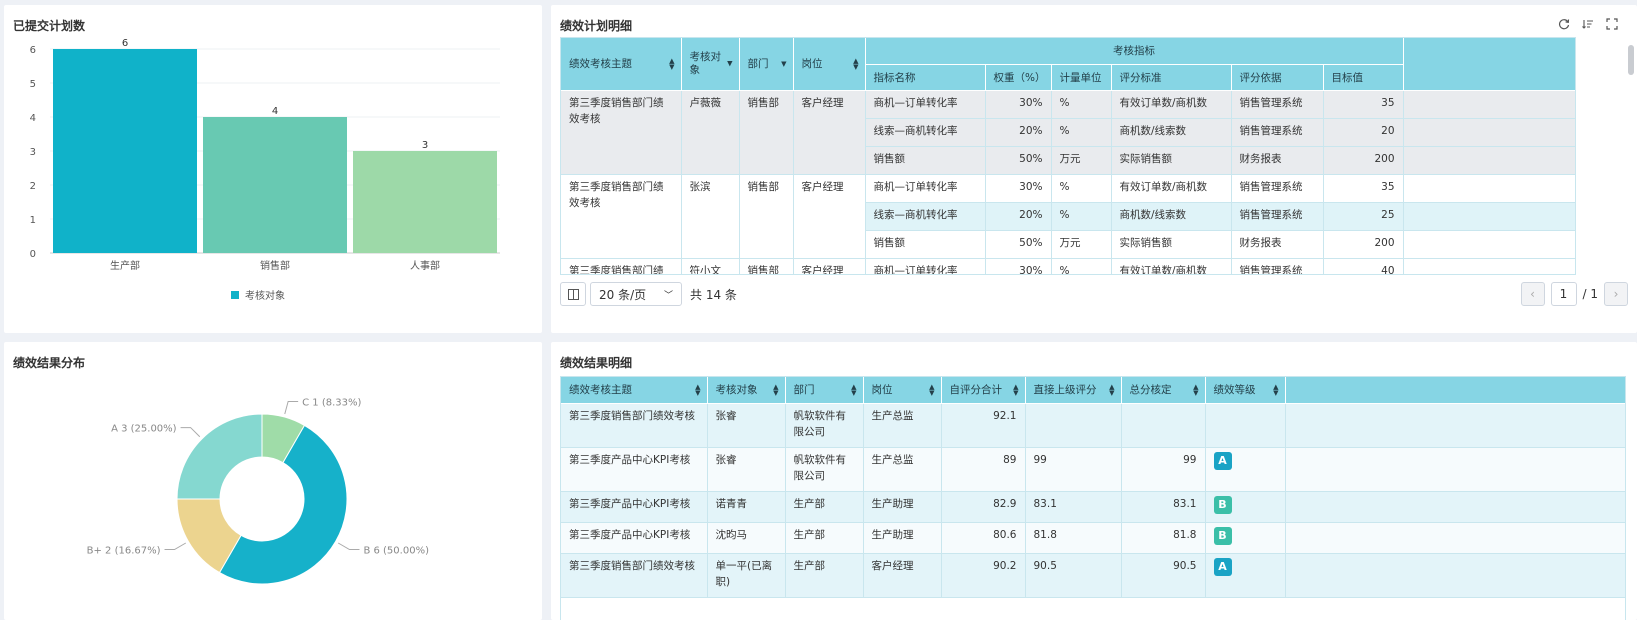 The image size is (1637, 620). Describe the element at coordinates (1277, 160) in the screenshot. I see `cell-basis: 财务报表` at that location.